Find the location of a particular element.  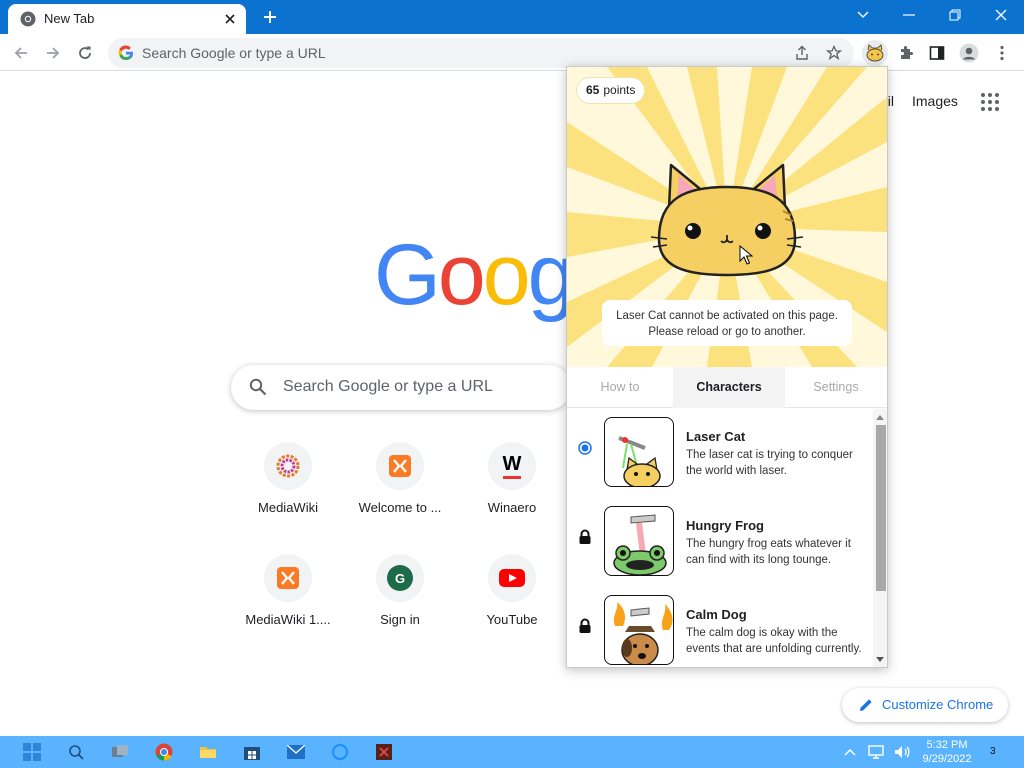

mediawiki-icon is located at coordinates (288, 466).